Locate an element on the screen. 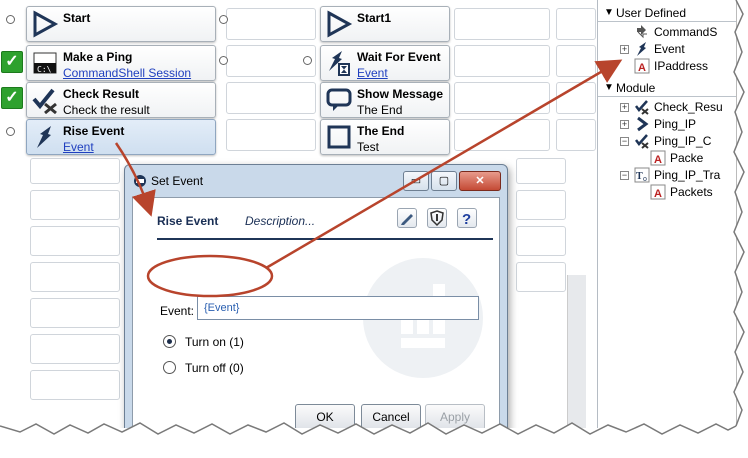  annotation-arrow is located at coordinates (135, 179).